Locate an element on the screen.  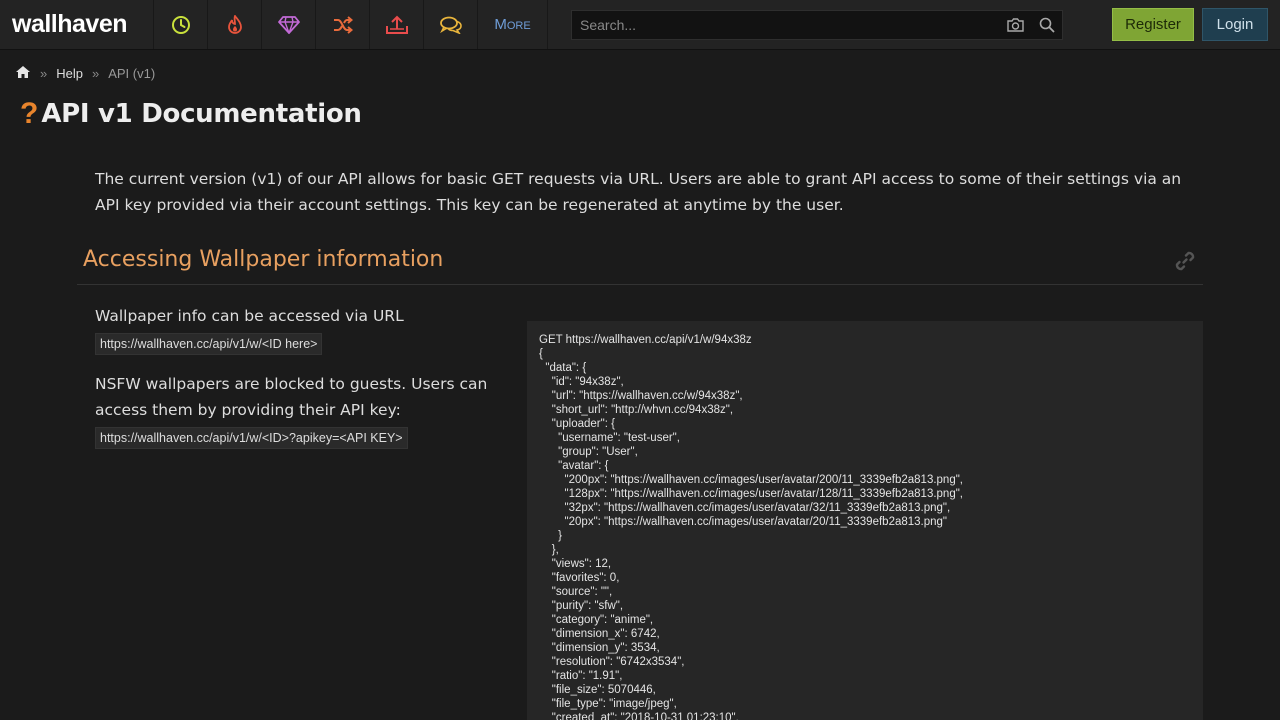
forums-button is located at coordinates (451, 24).